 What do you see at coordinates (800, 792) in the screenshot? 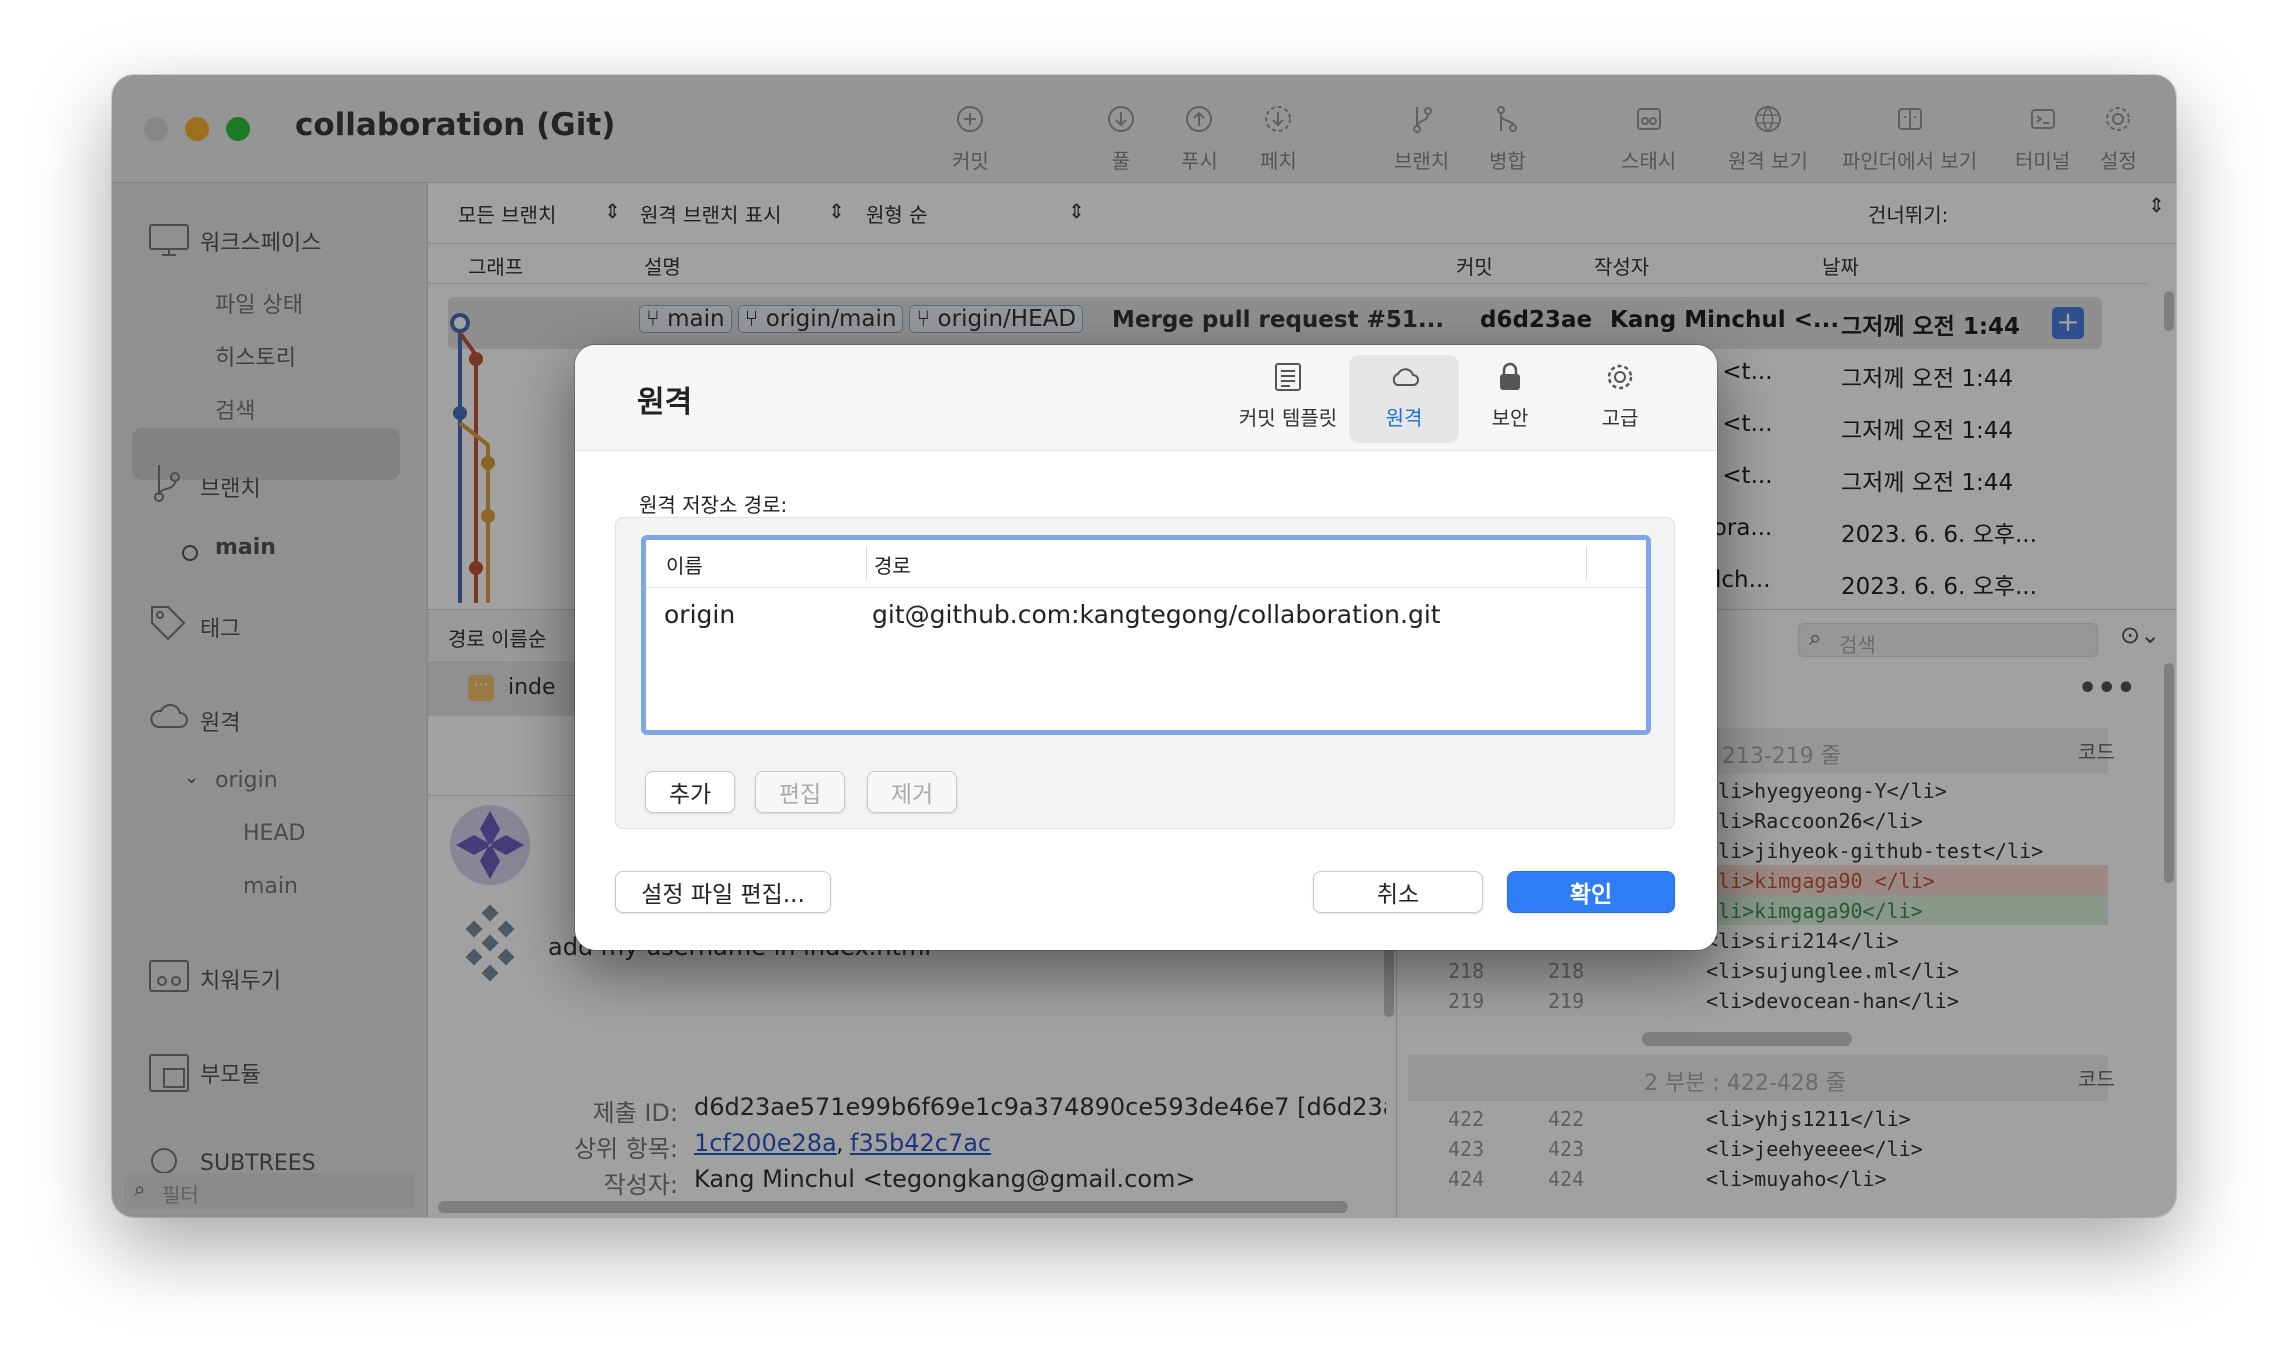
I see `edit-remote-button: 편집` at bounding box center [800, 792].